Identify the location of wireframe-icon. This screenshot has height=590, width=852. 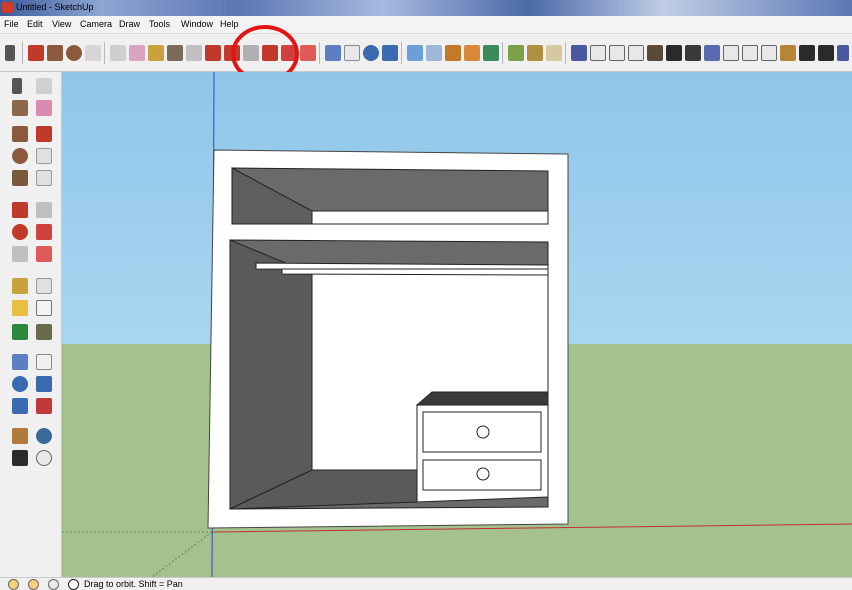
(731, 53).